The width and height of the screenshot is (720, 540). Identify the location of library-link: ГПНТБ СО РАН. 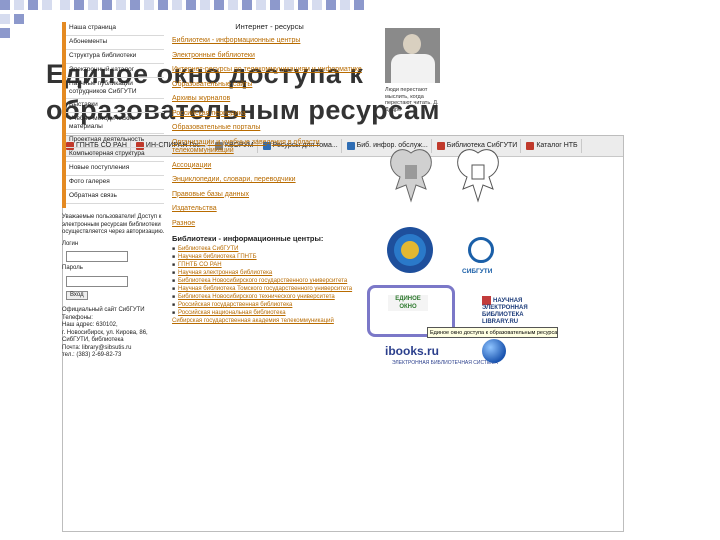
(200, 265).